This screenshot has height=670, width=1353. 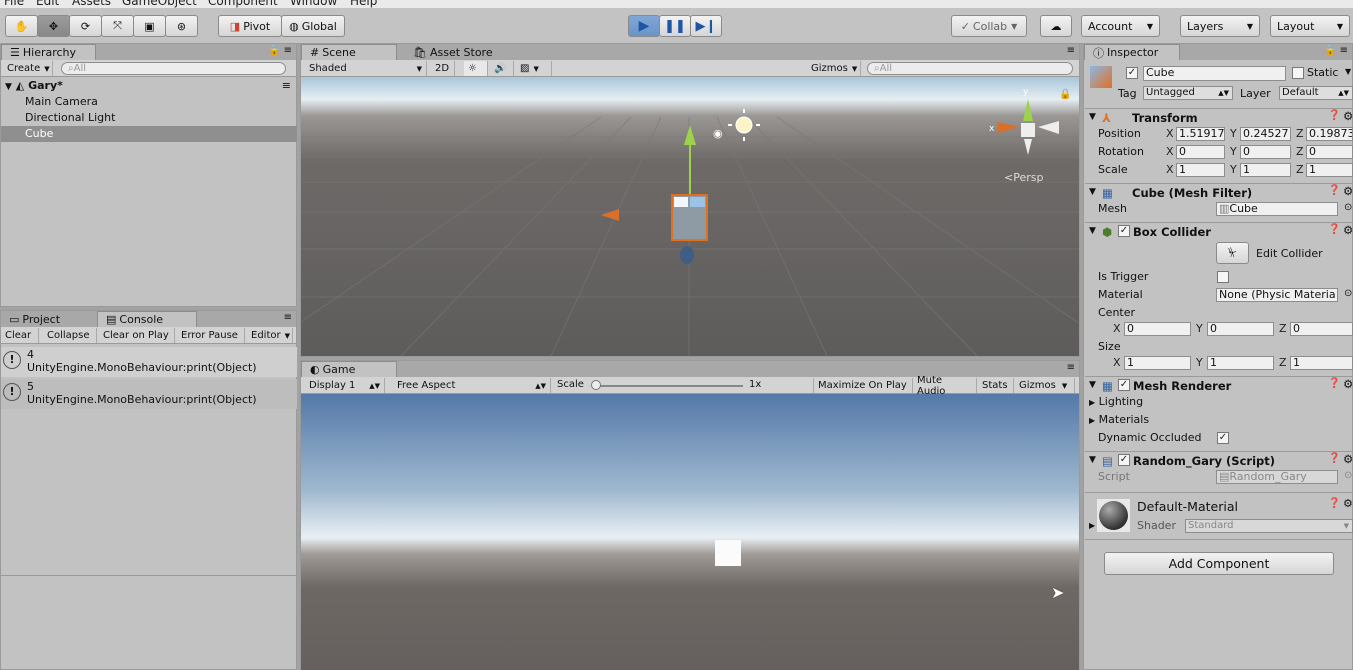 What do you see at coordinates (1265, 152) in the screenshot?
I see `rotation-y-field: 0` at bounding box center [1265, 152].